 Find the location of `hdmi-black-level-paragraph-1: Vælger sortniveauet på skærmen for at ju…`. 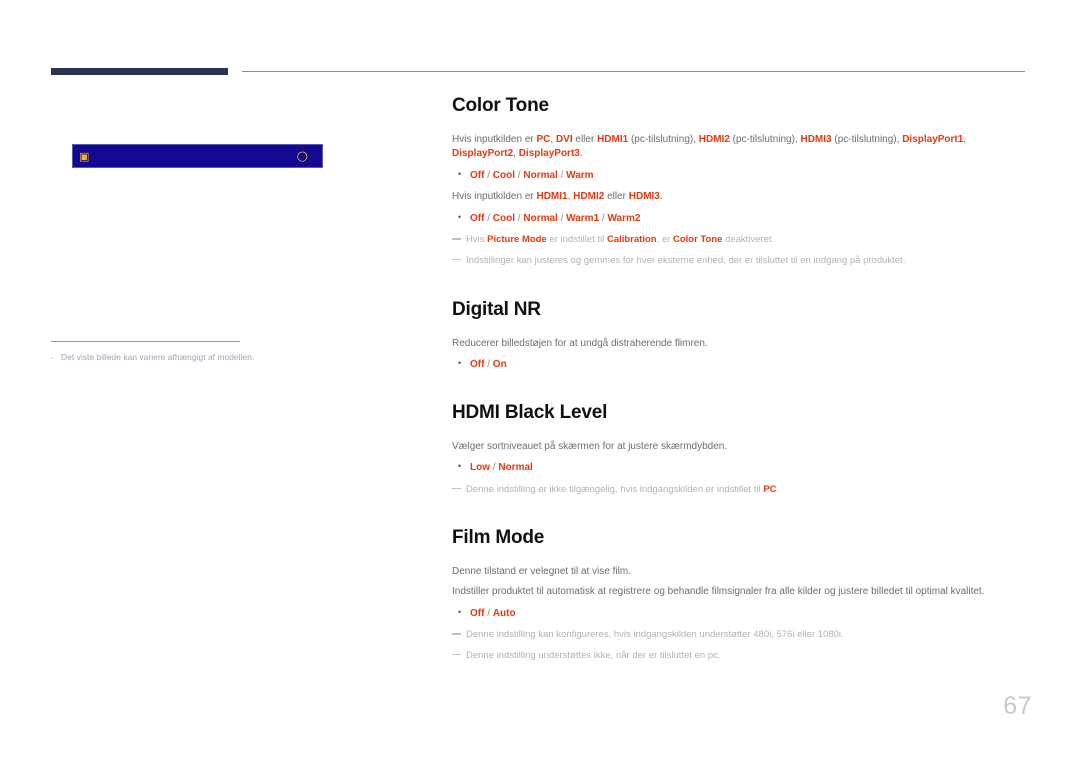

hdmi-black-level-paragraph-1: Vælger sortniveauet på skærmen for at ju… is located at coordinates (590, 446).